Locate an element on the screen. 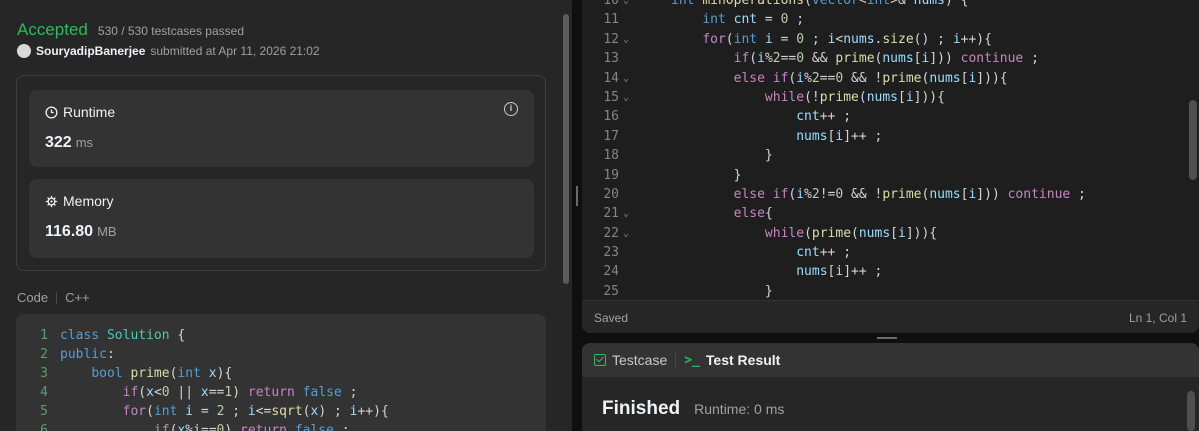  code-text: for(int i = 2 ; i<=sqrt(x) ; i++){ is located at coordinates (255, 411).